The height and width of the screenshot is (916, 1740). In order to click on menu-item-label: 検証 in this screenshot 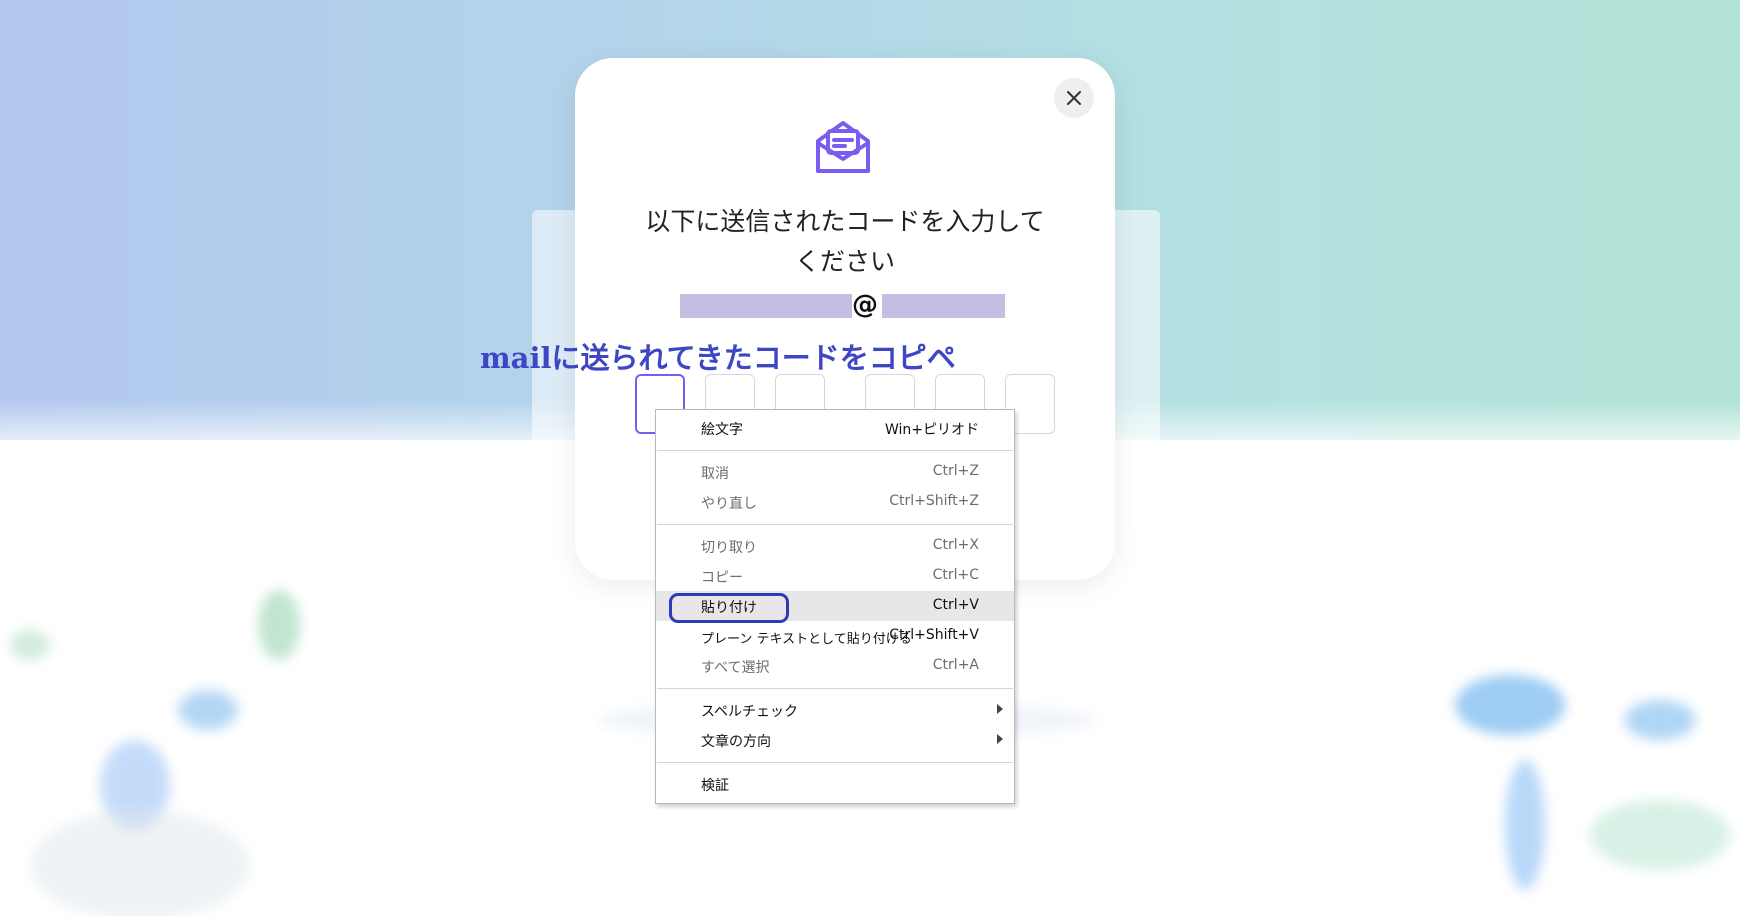, I will do `click(715, 786)`.